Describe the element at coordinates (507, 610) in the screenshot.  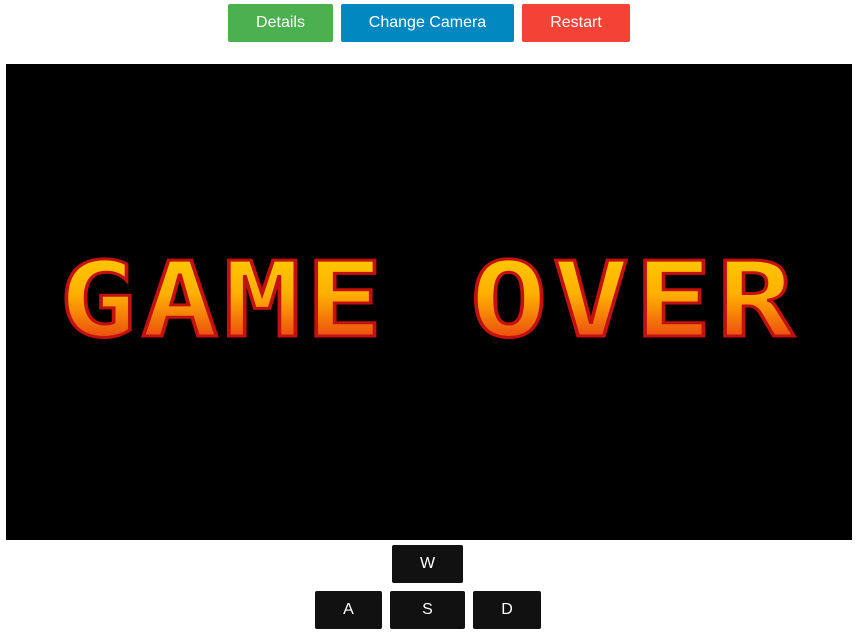
I see `key-d-button: D` at that location.